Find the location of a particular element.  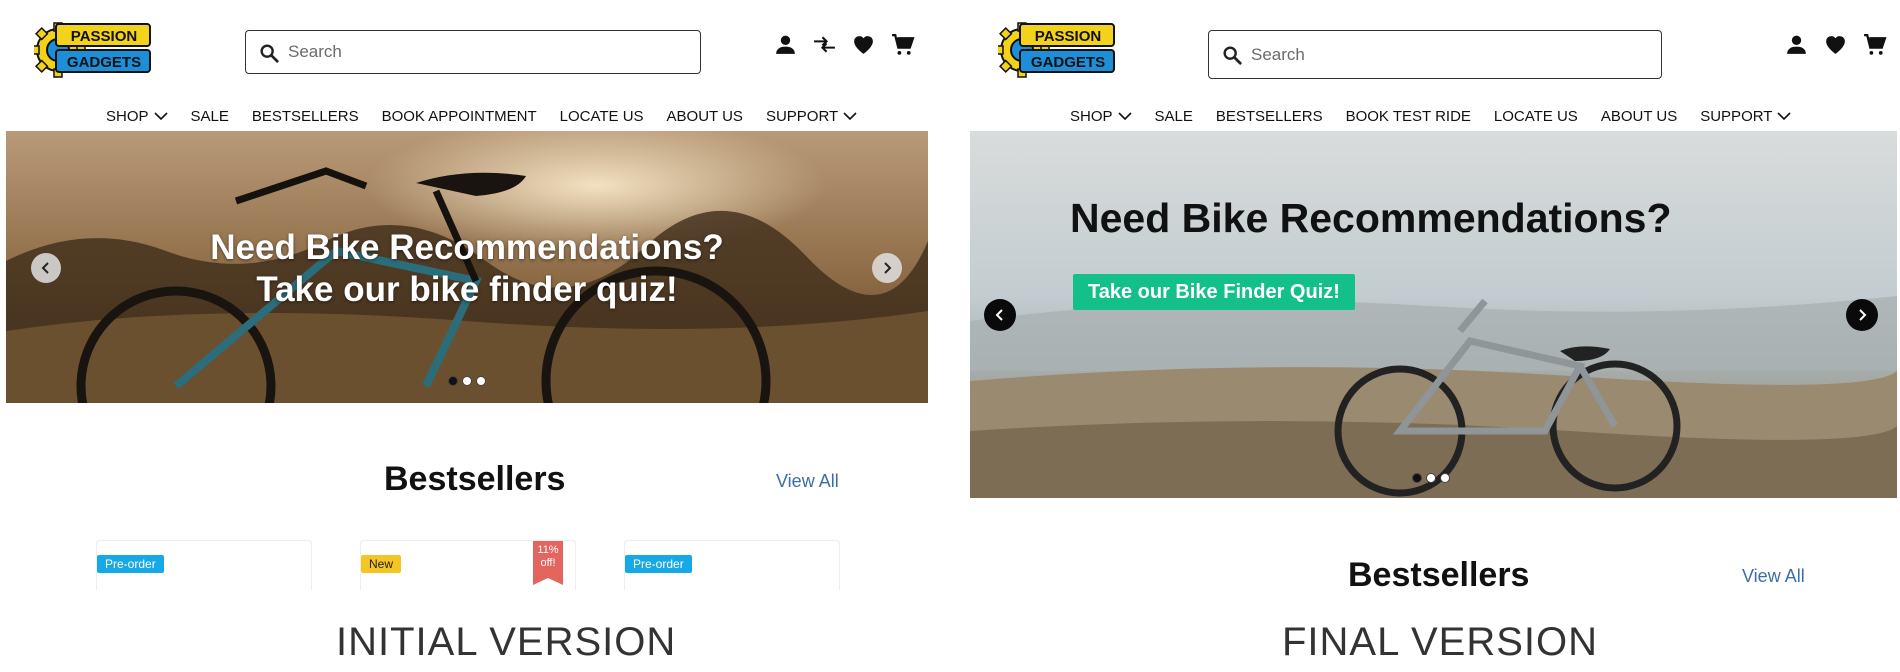

discount-percent: 11% is located at coordinates (548, 550).